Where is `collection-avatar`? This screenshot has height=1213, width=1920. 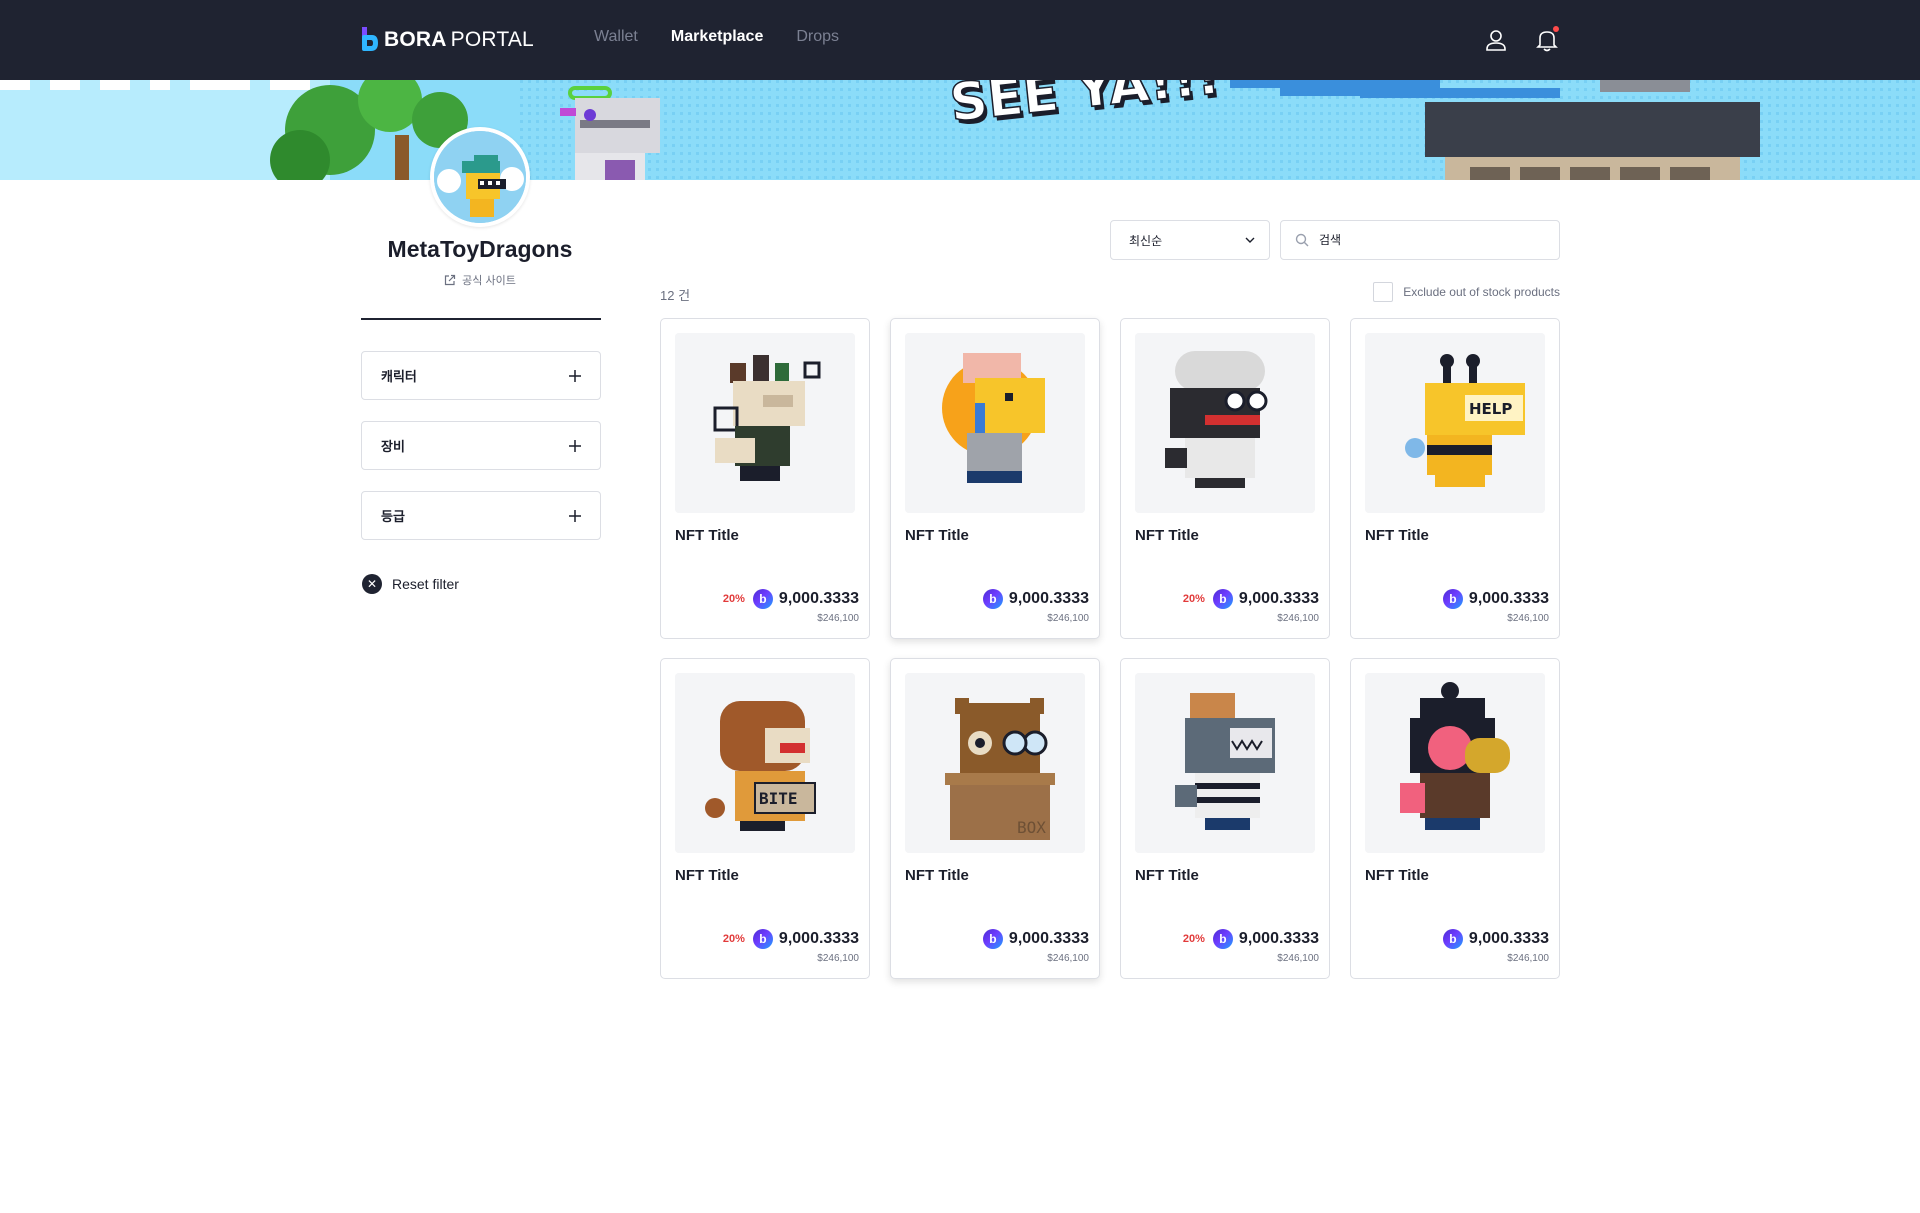 collection-avatar is located at coordinates (480, 177).